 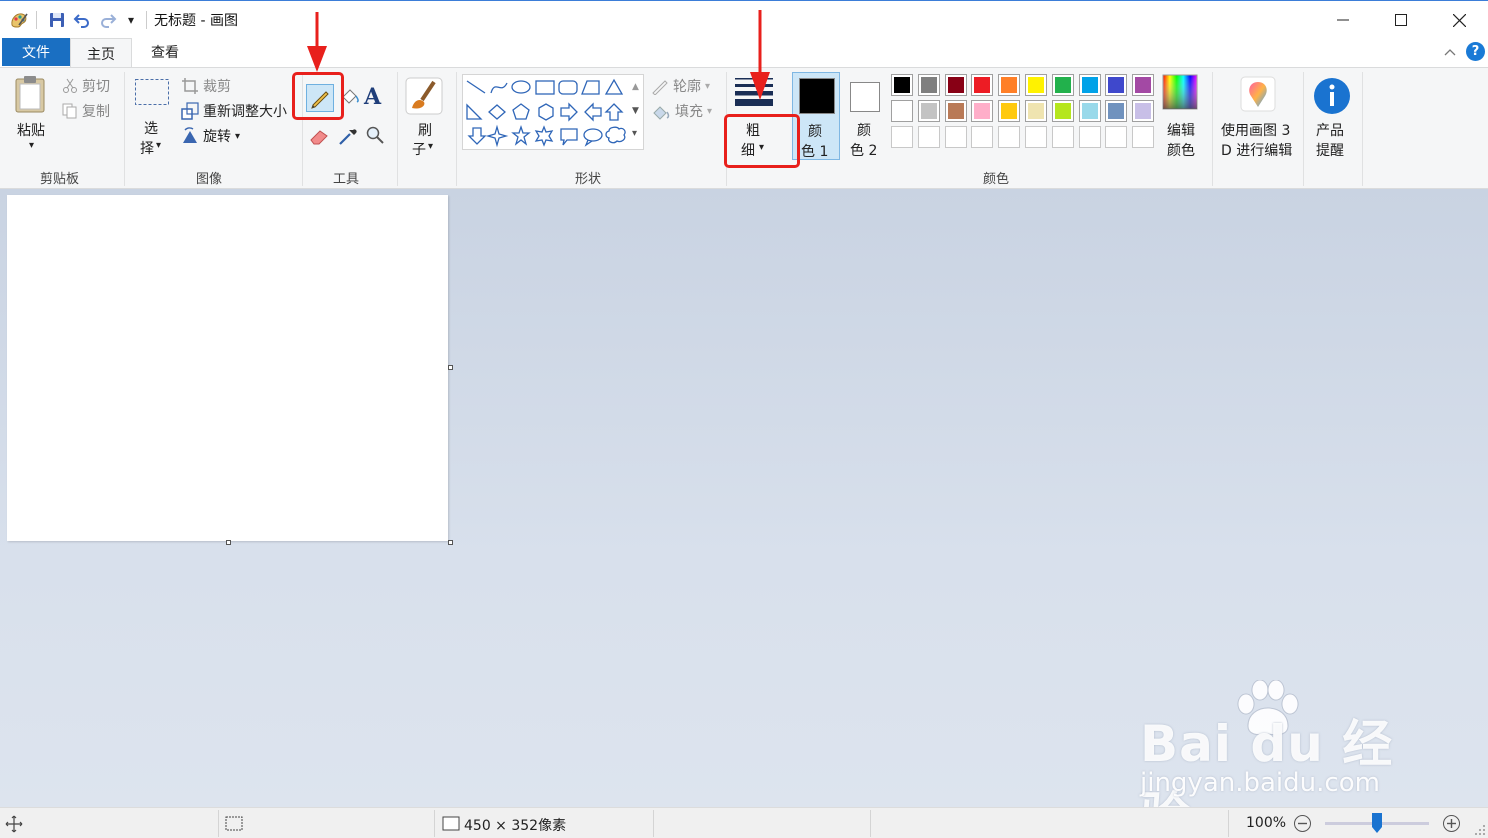 I want to click on edit-colors-button: 编辑 颜色, so click(x=1182, y=117).